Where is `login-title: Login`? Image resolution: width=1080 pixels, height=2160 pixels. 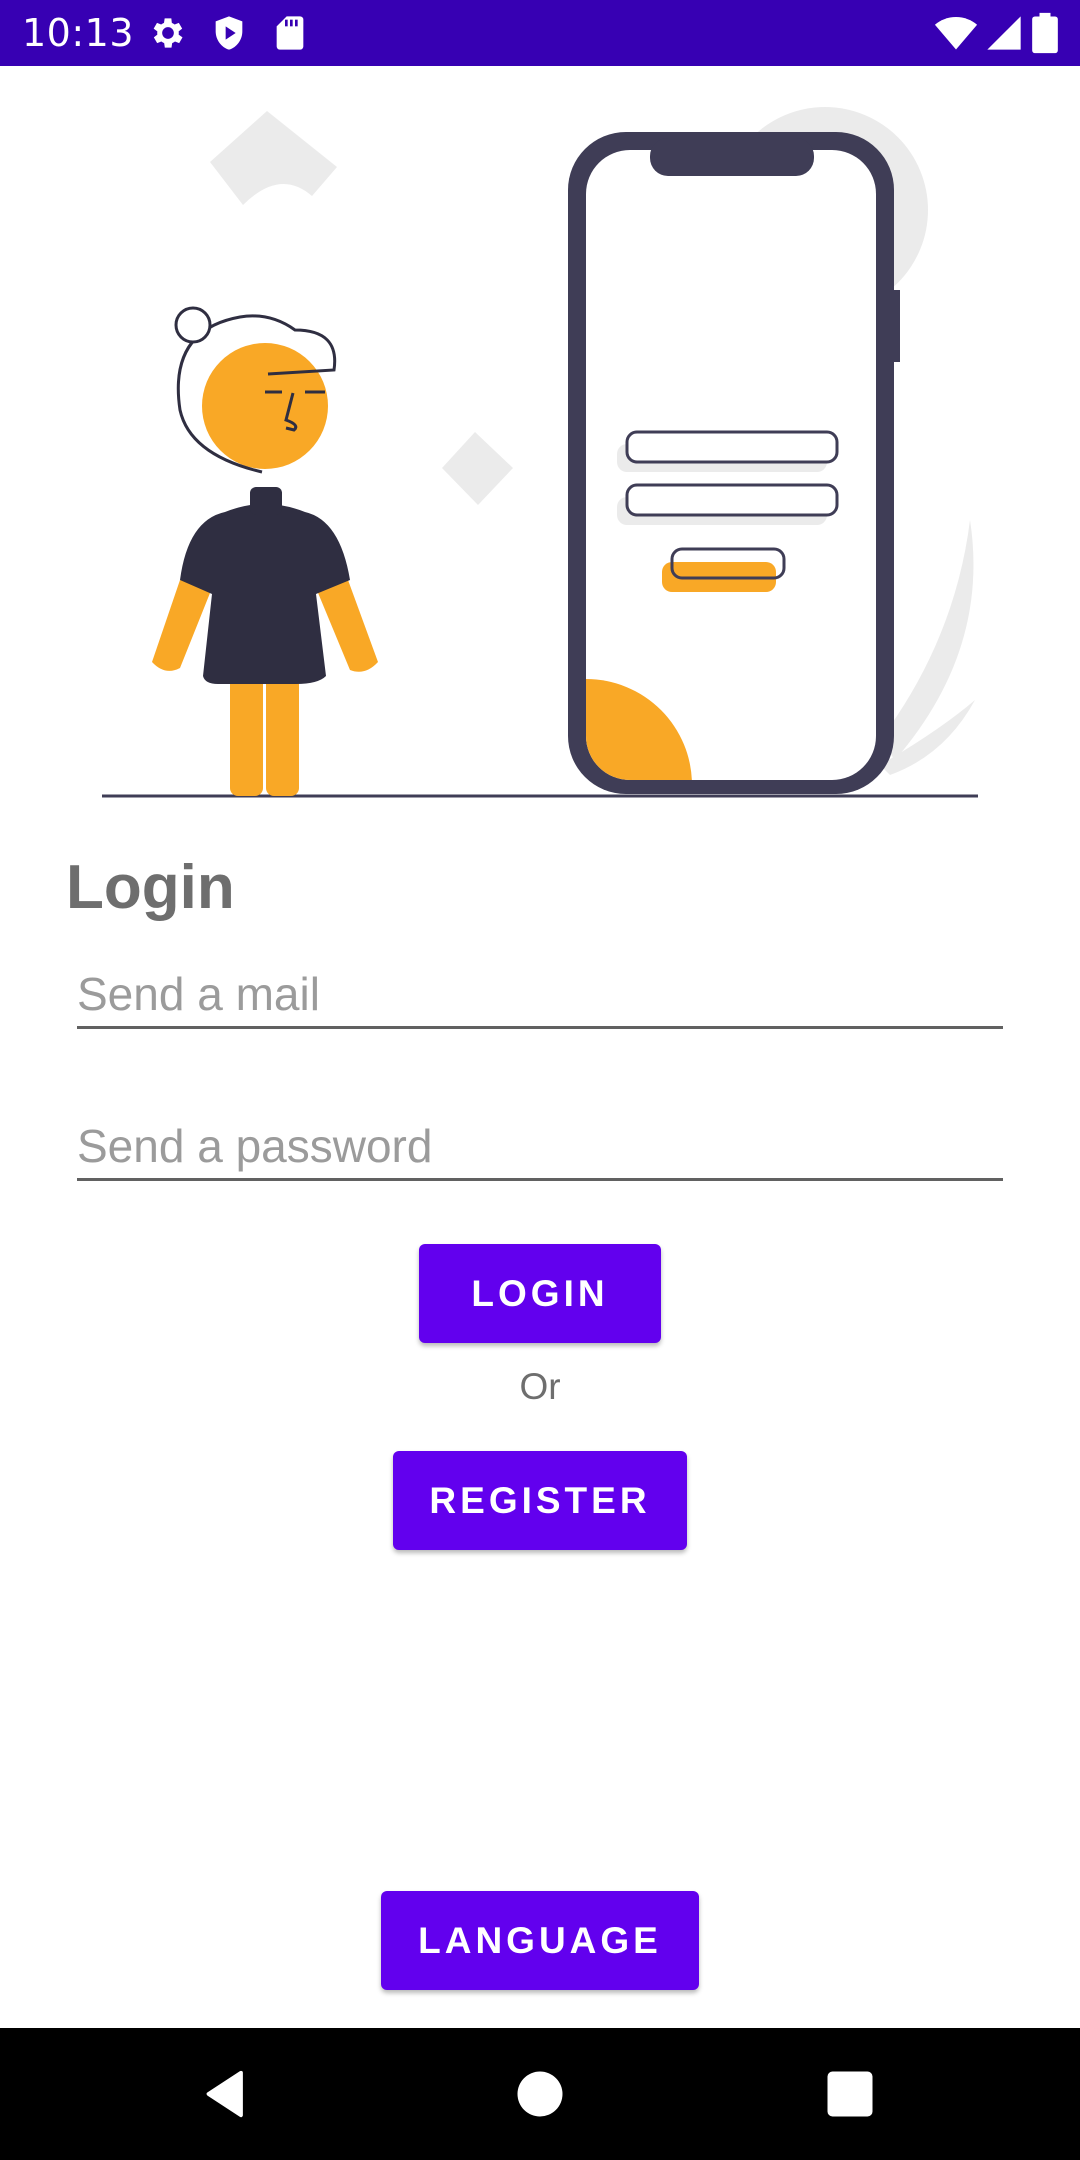
login-title: Login is located at coordinates (150, 887).